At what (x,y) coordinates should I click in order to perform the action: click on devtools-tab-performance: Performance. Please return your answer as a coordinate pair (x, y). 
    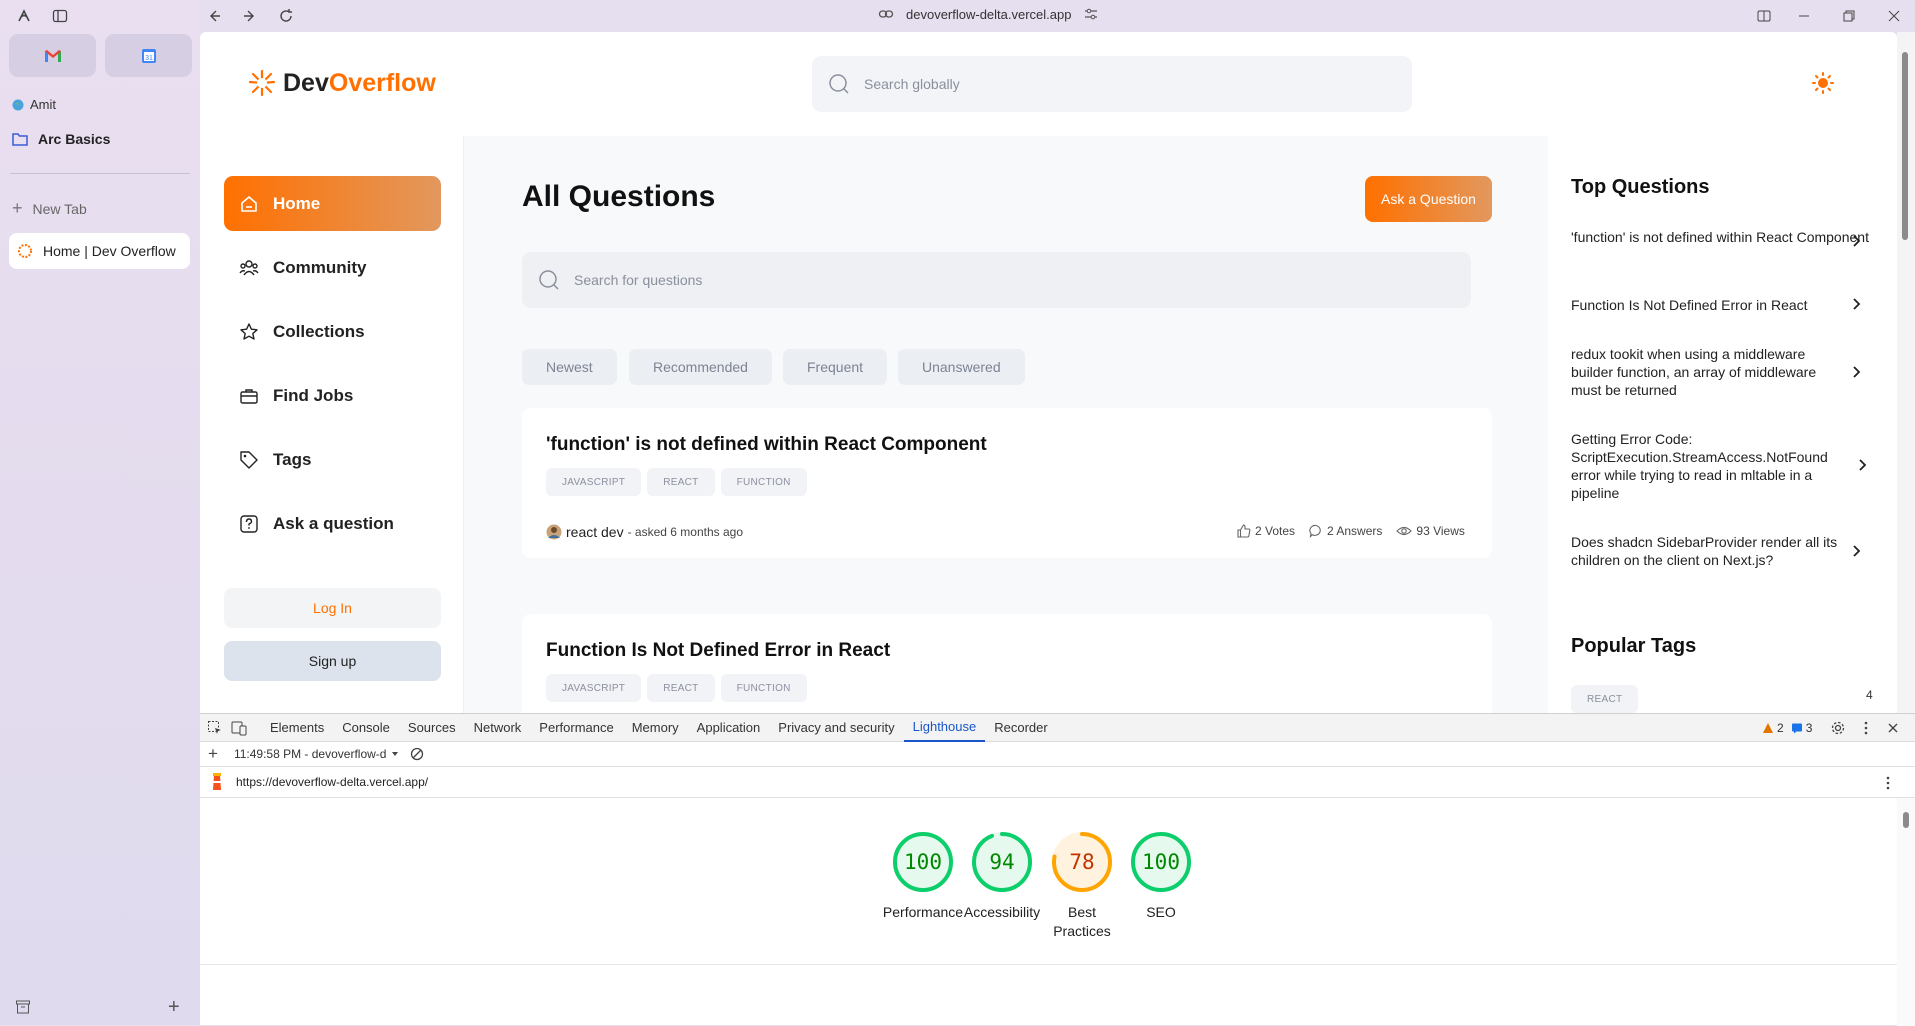
    Looking at the image, I should click on (576, 728).